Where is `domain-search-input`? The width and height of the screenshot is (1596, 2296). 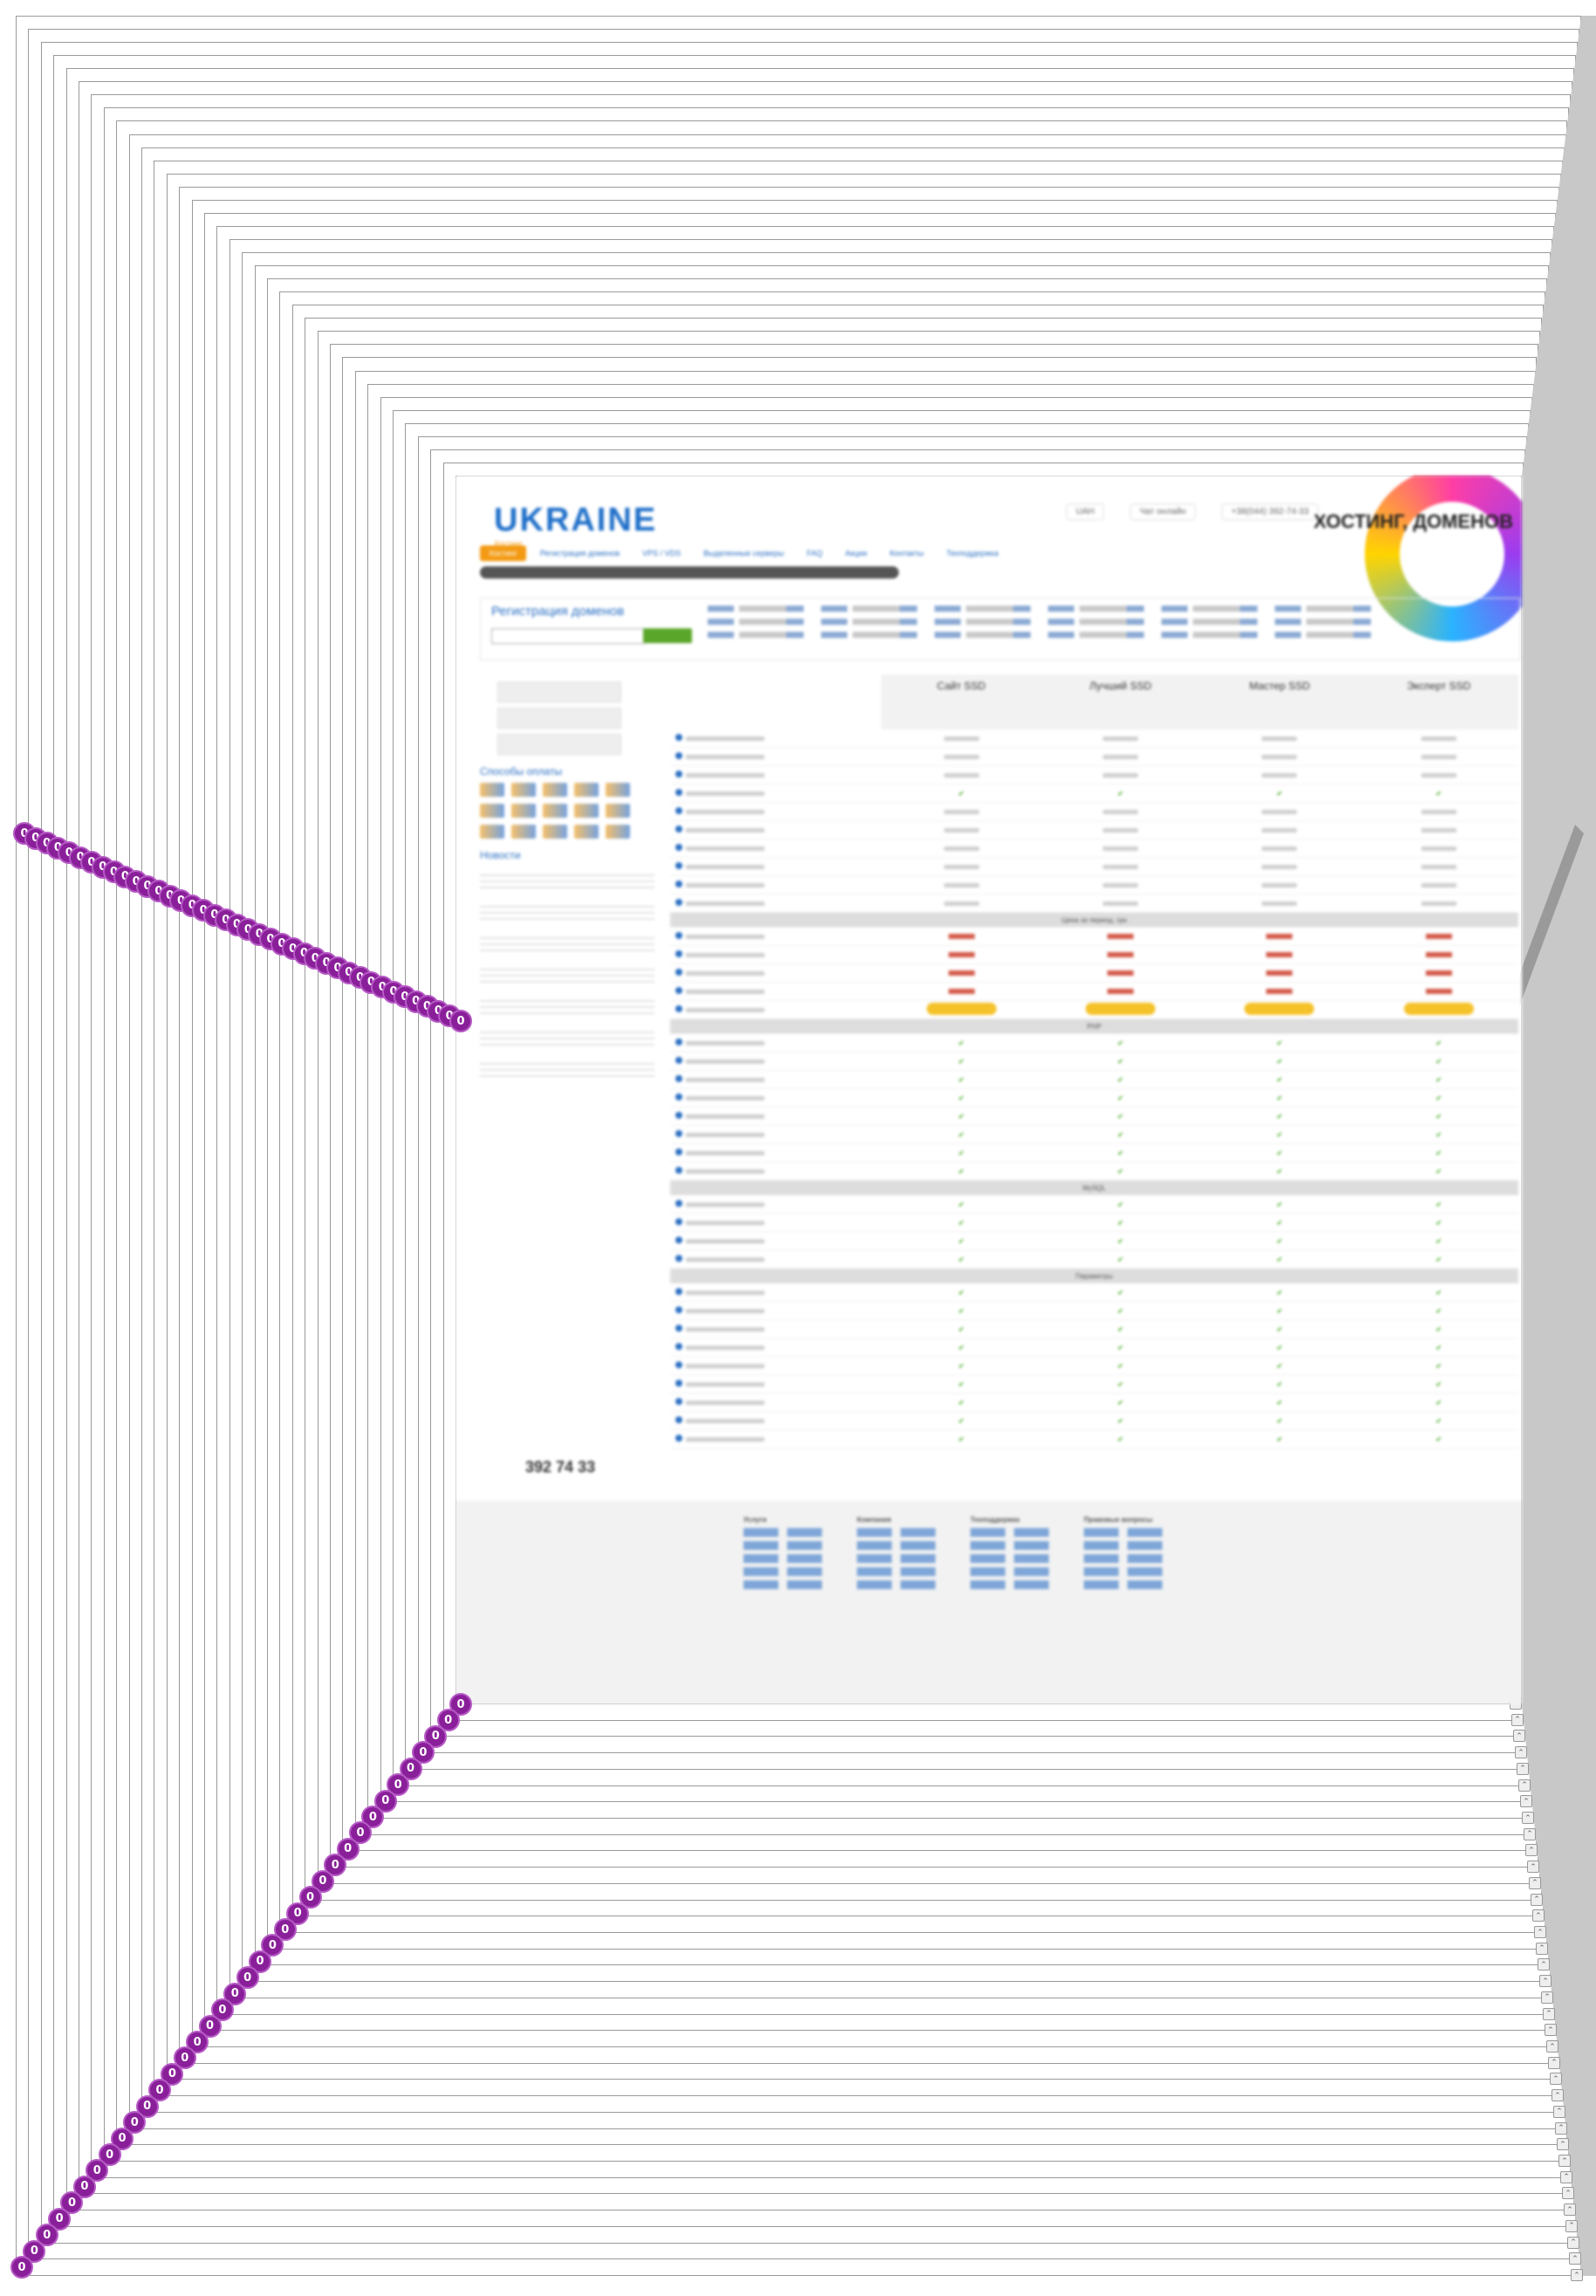 domain-search-input is located at coordinates (568, 636).